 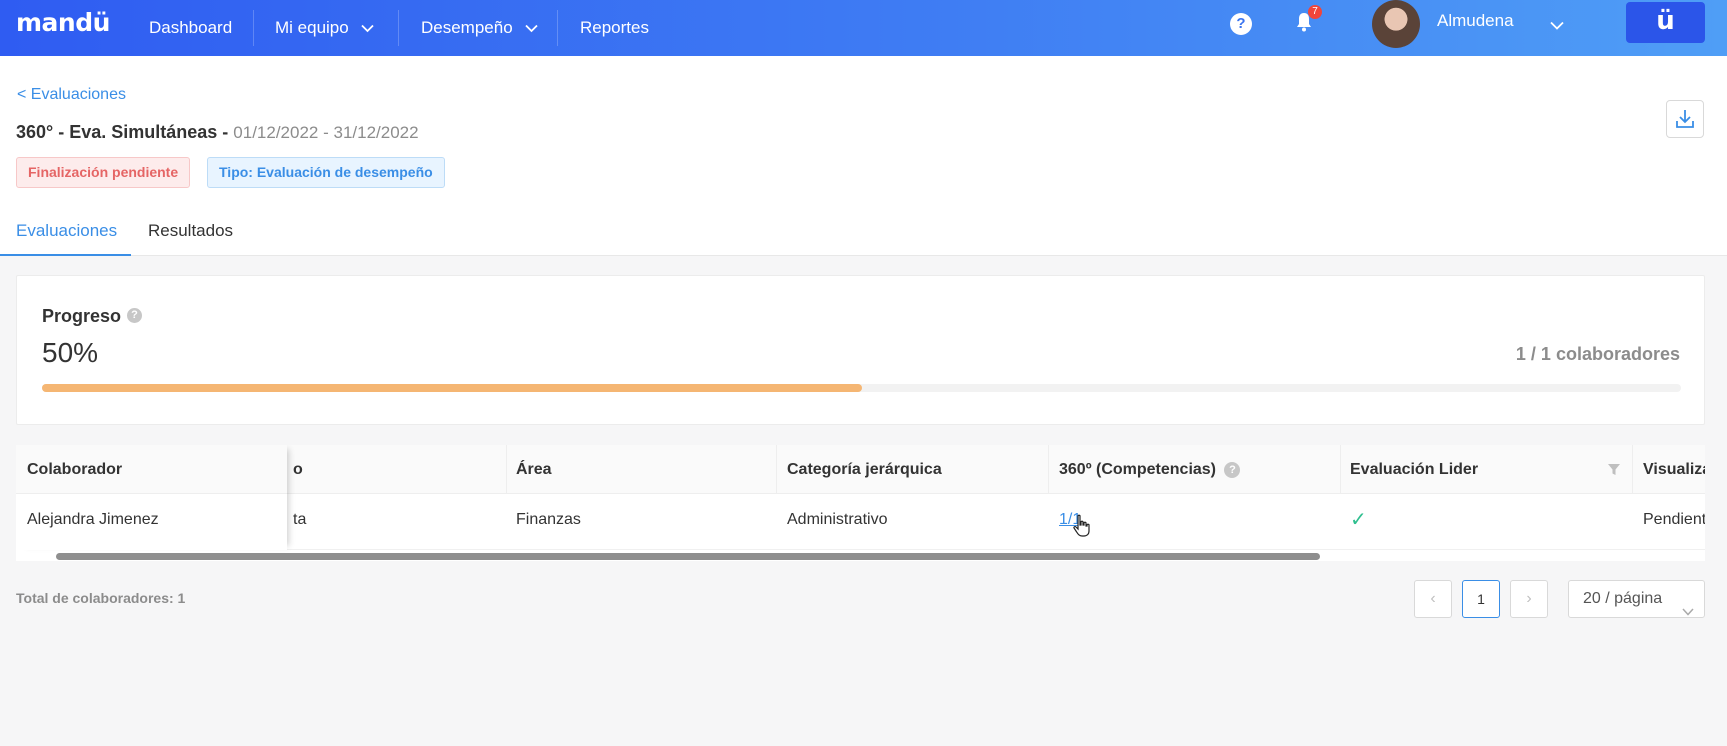 I want to click on column-header-colaborador: Colaborador, so click(x=74, y=470).